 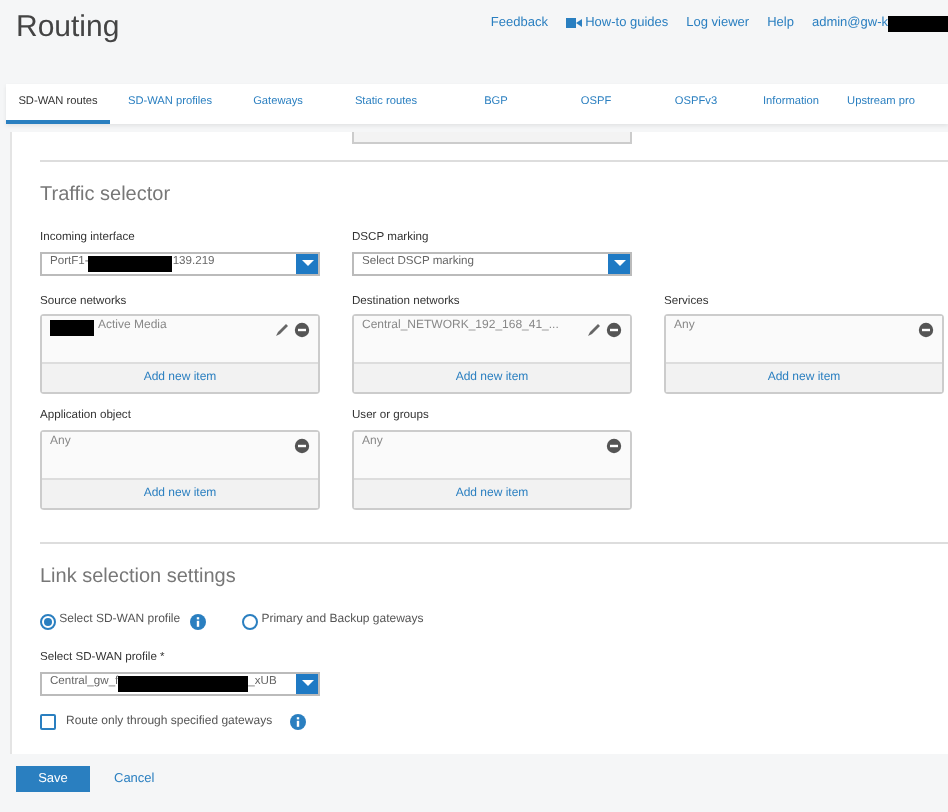 I want to click on page-title: Routing, so click(x=68, y=29).